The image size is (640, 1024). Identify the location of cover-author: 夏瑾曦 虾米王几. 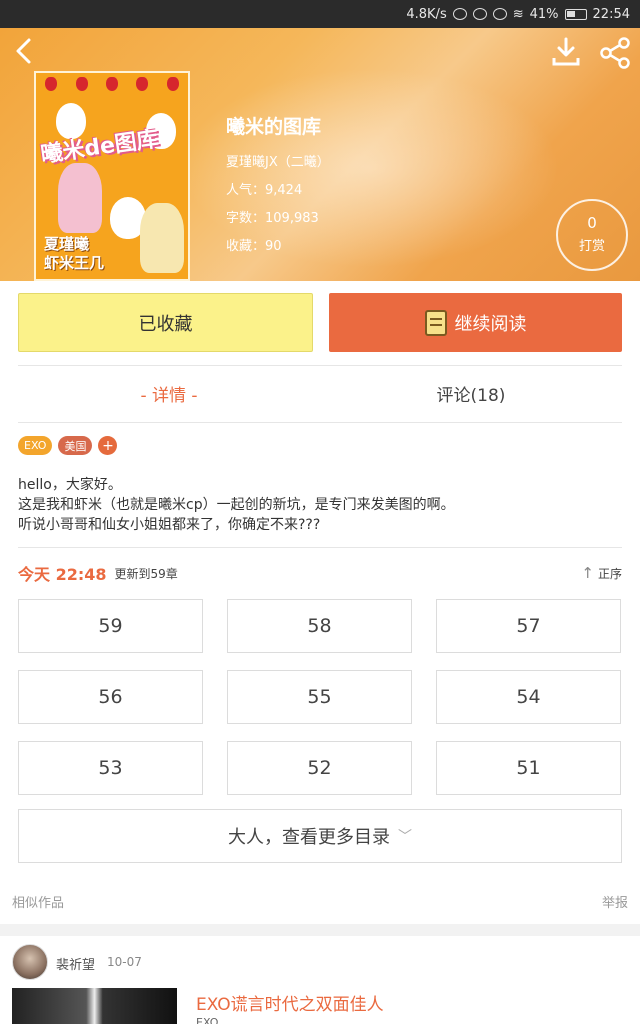
(74, 254).